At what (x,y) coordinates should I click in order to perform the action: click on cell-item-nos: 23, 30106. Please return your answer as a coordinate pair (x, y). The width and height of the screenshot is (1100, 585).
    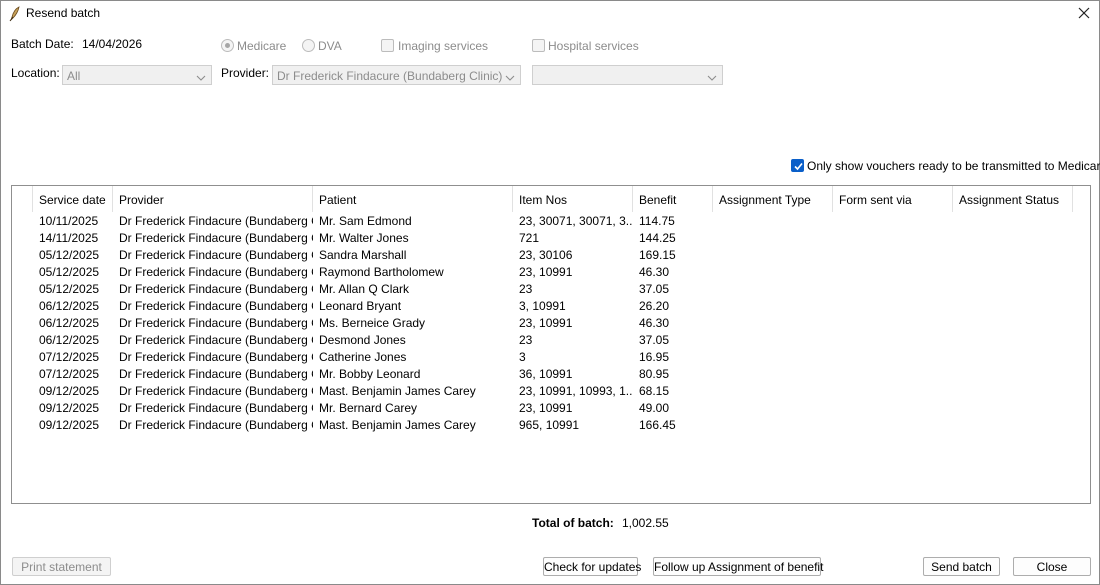
    Looking at the image, I should click on (546, 255).